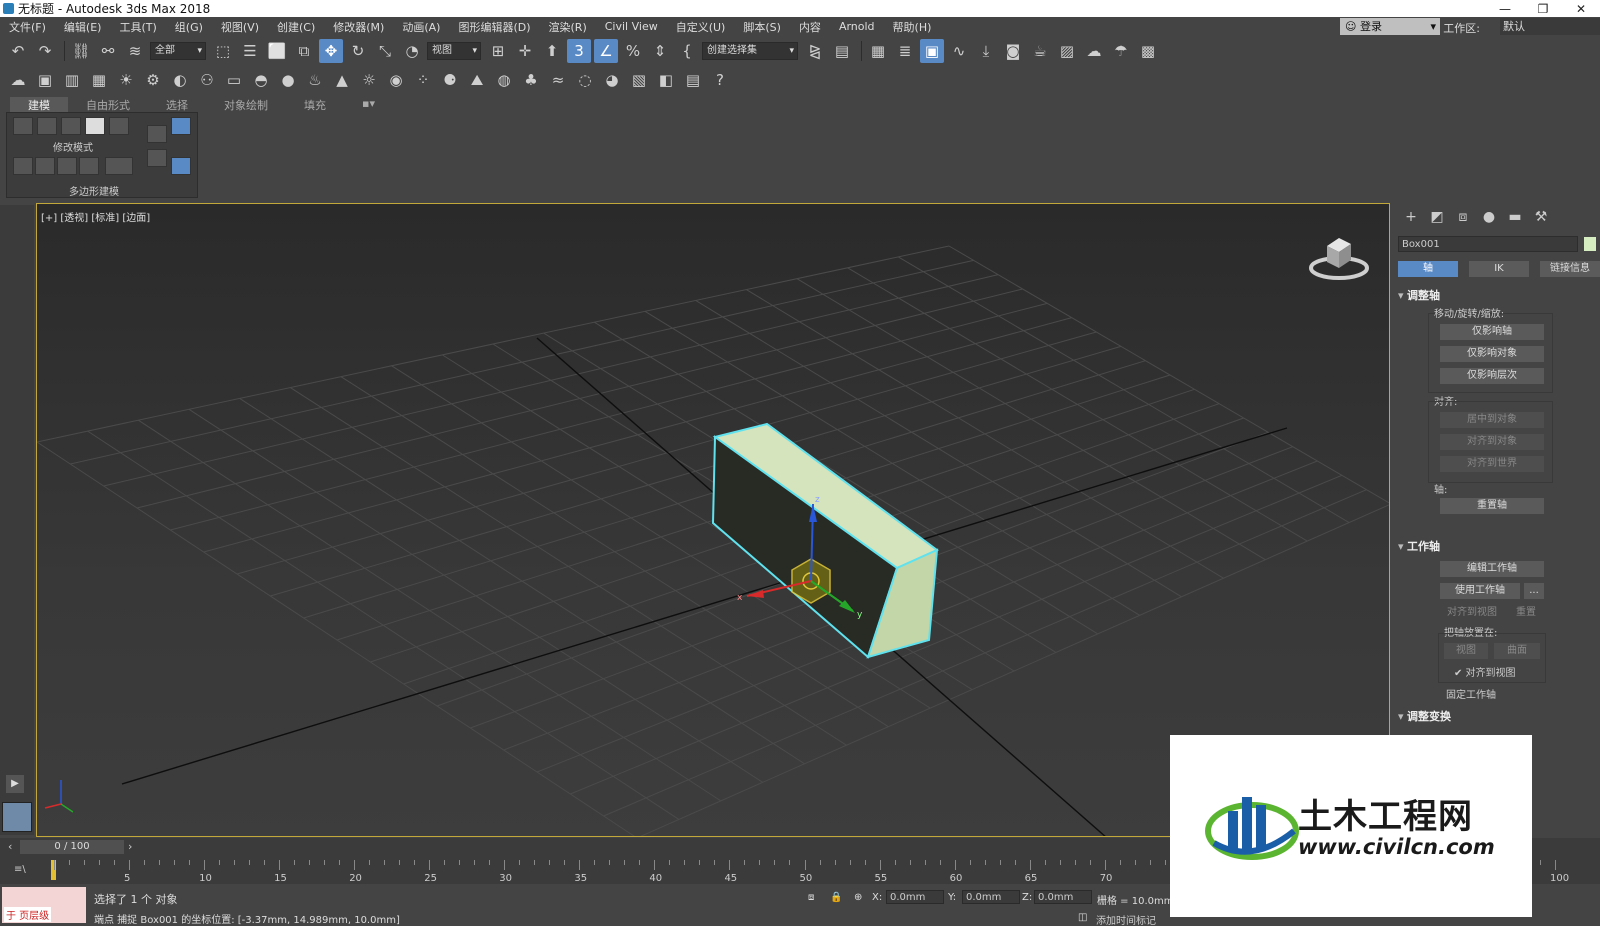 The height and width of the screenshot is (926, 1600). Describe the element at coordinates (815, 51) in the screenshot. I see `mirror-icon: ⧎` at that location.